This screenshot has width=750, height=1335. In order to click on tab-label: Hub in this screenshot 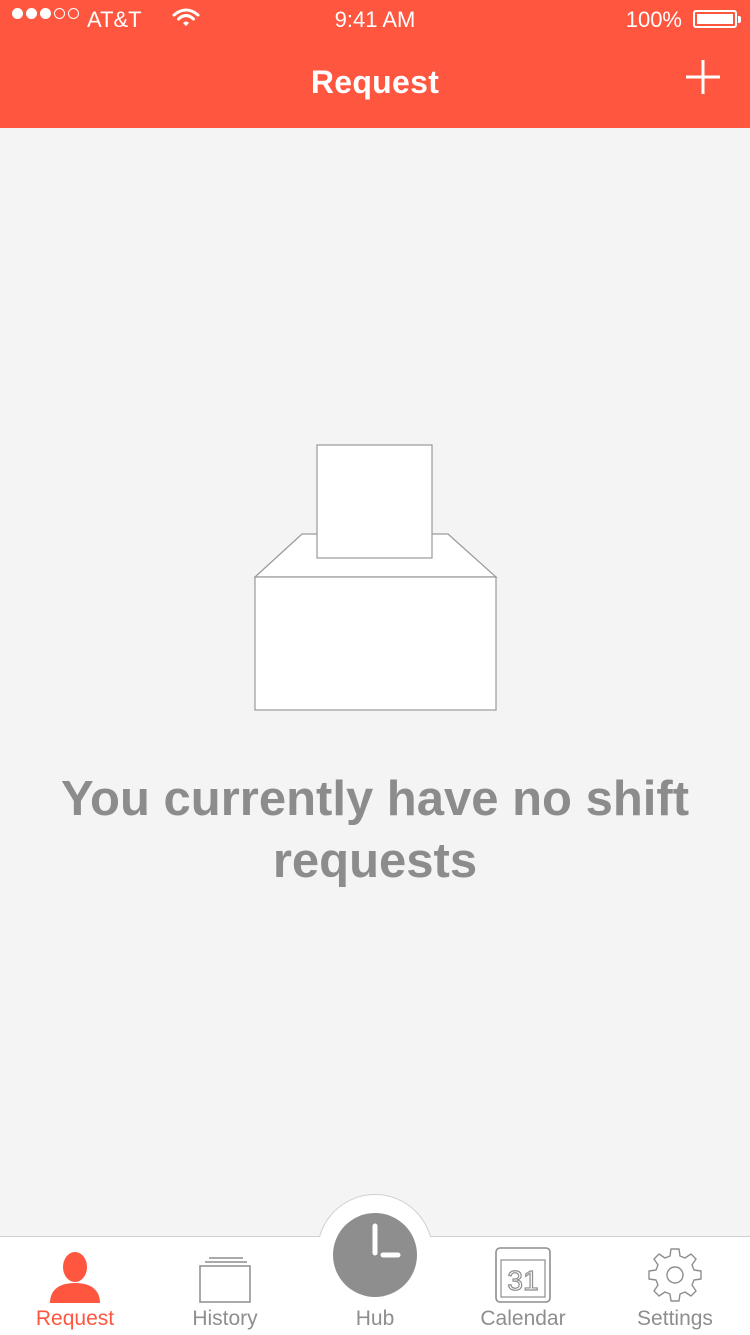, I will do `click(375, 1318)`.